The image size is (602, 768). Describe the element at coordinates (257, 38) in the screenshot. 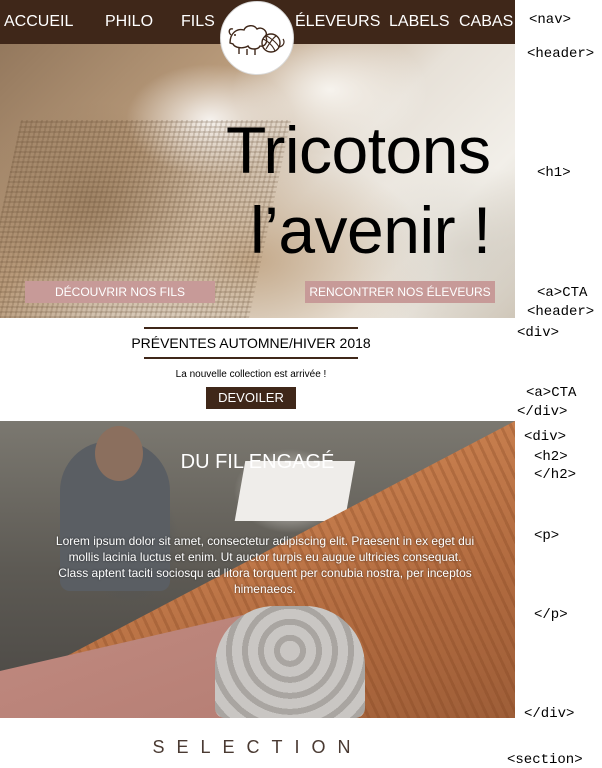

I see `sheep-yarn-logo-icon` at that location.